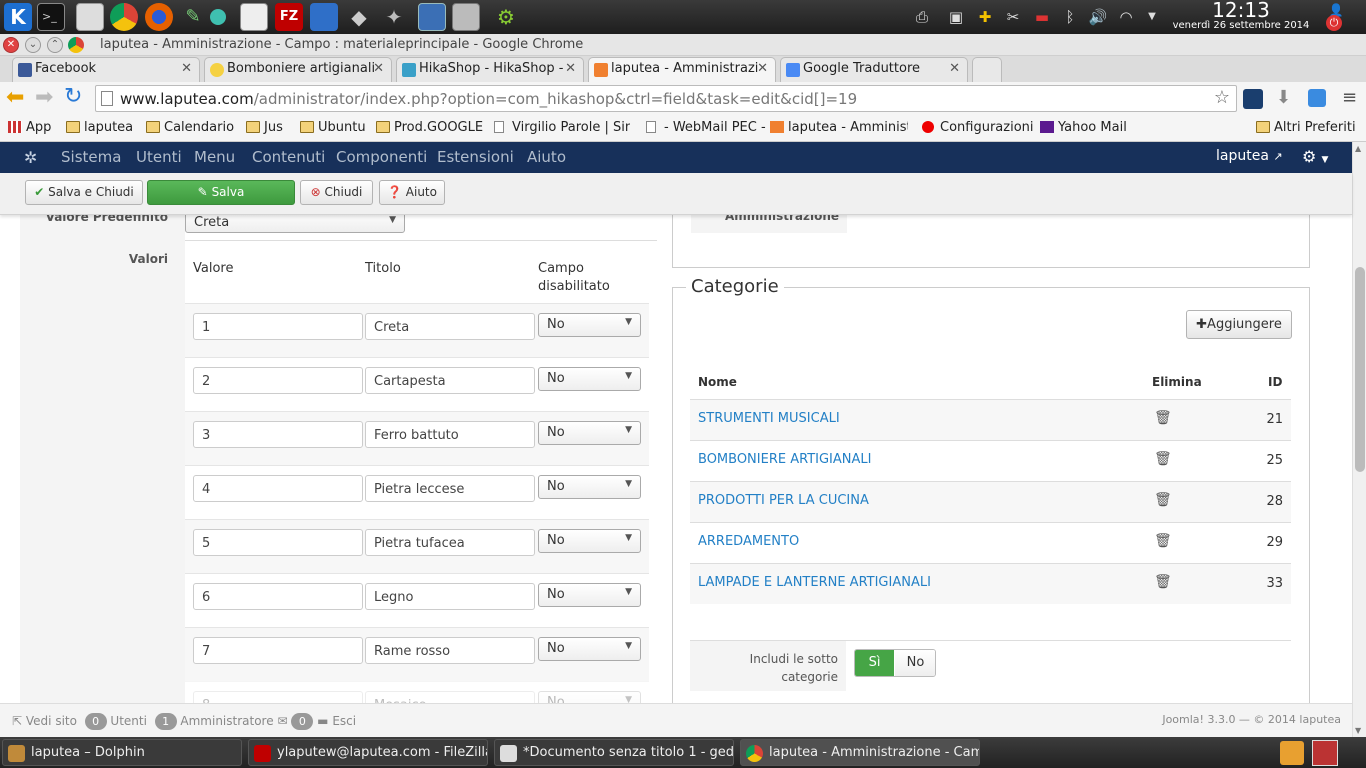 This screenshot has width=1366, height=768. What do you see at coordinates (1334, 23) in the screenshot?
I see `power-icon: ⏻` at bounding box center [1334, 23].